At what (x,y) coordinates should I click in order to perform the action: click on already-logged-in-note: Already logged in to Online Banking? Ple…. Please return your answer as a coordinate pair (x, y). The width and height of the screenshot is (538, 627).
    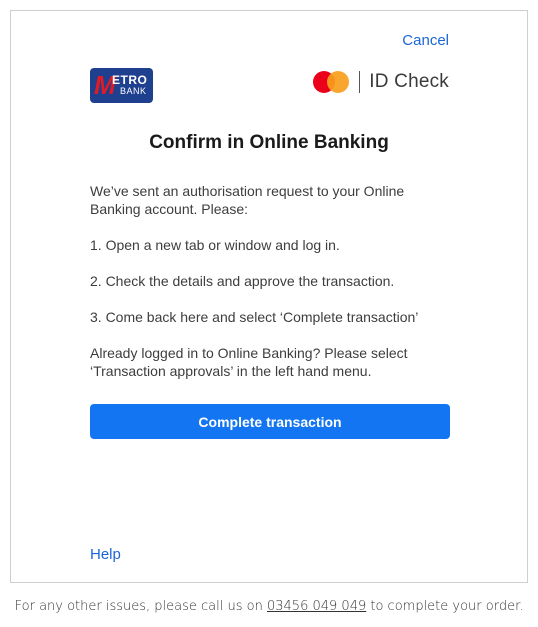
    Looking at the image, I should click on (249, 362).